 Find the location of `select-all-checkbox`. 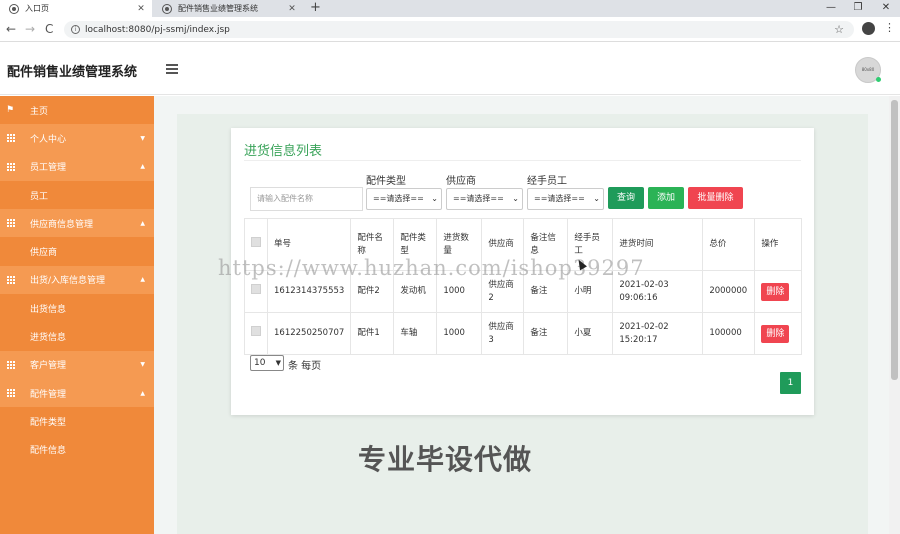

select-all-checkbox is located at coordinates (256, 242).